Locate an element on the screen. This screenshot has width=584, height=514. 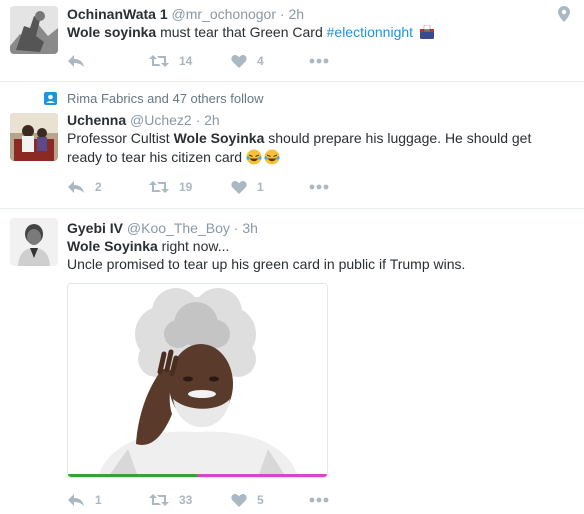
reply-count: 2 is located at coordinates (98, 187).